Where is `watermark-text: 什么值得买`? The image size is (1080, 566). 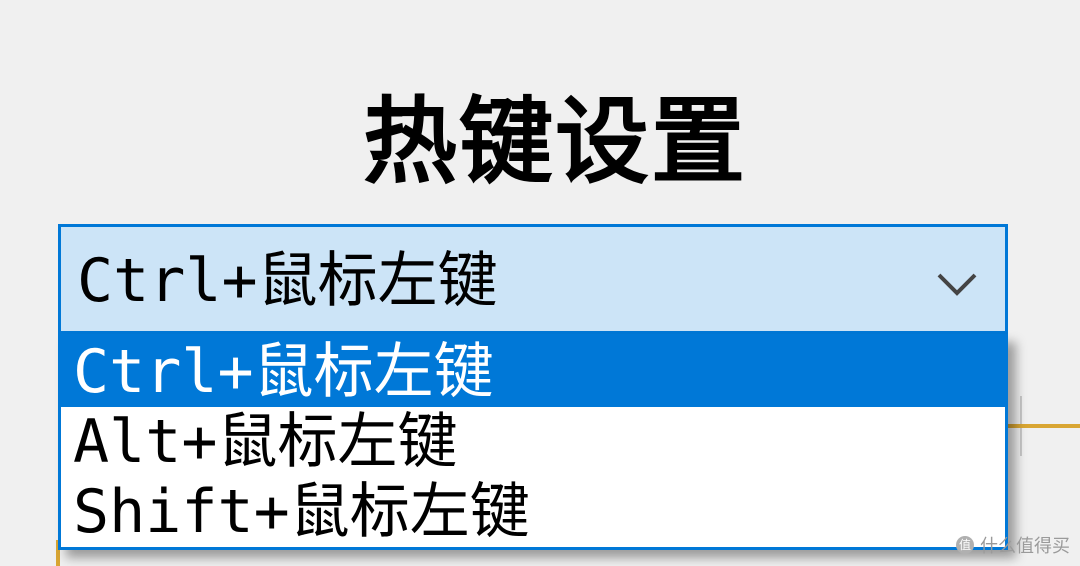 watermark-text: 什么值得买 is located at coordinates (1025, 546).